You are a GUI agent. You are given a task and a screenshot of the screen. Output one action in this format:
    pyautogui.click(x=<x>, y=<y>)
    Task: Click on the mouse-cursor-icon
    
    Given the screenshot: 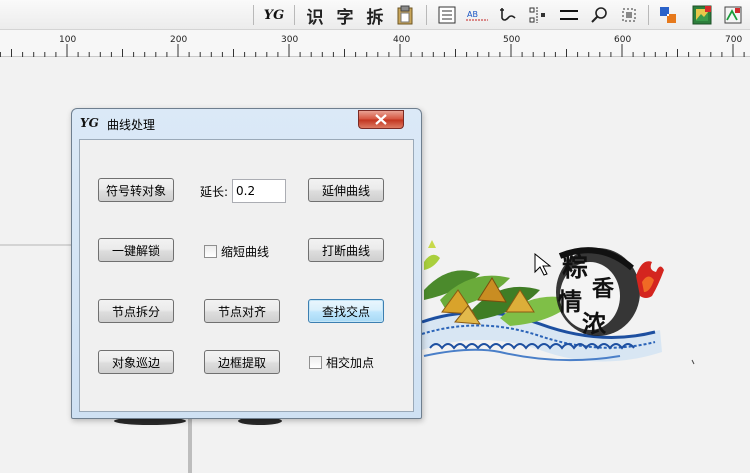 What is the action you would take?
    pyautogui.click(x=543, y=264)
    